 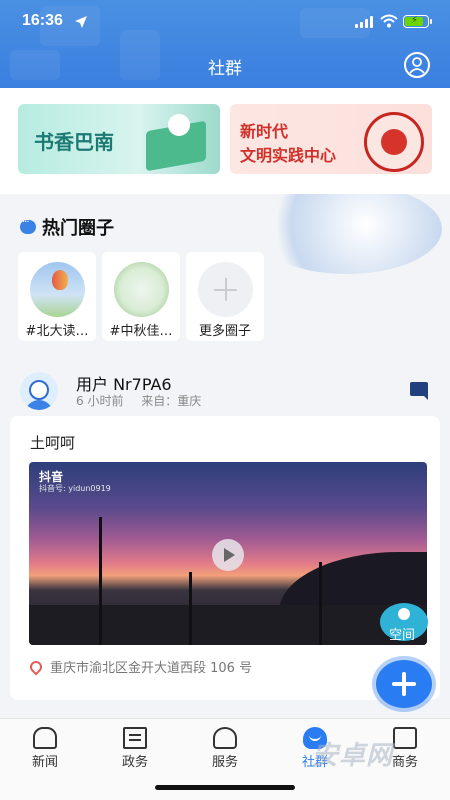 I want to click on tab-label: 政务, so click(x=134, y=762).